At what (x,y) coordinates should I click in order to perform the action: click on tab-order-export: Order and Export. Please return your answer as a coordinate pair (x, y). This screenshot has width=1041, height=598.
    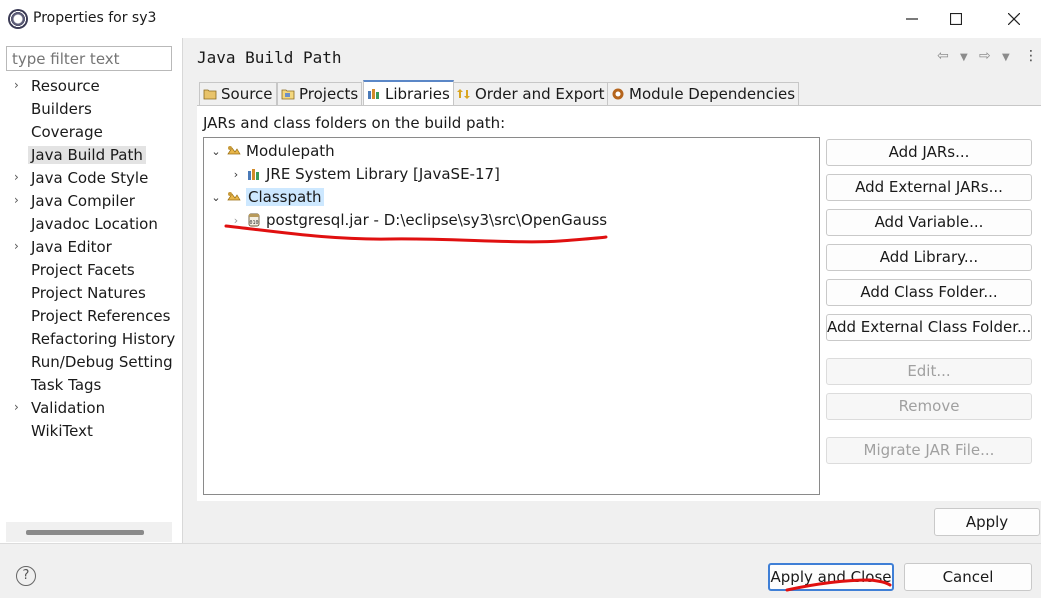
    Looking at the image, I should click on (531, 93).